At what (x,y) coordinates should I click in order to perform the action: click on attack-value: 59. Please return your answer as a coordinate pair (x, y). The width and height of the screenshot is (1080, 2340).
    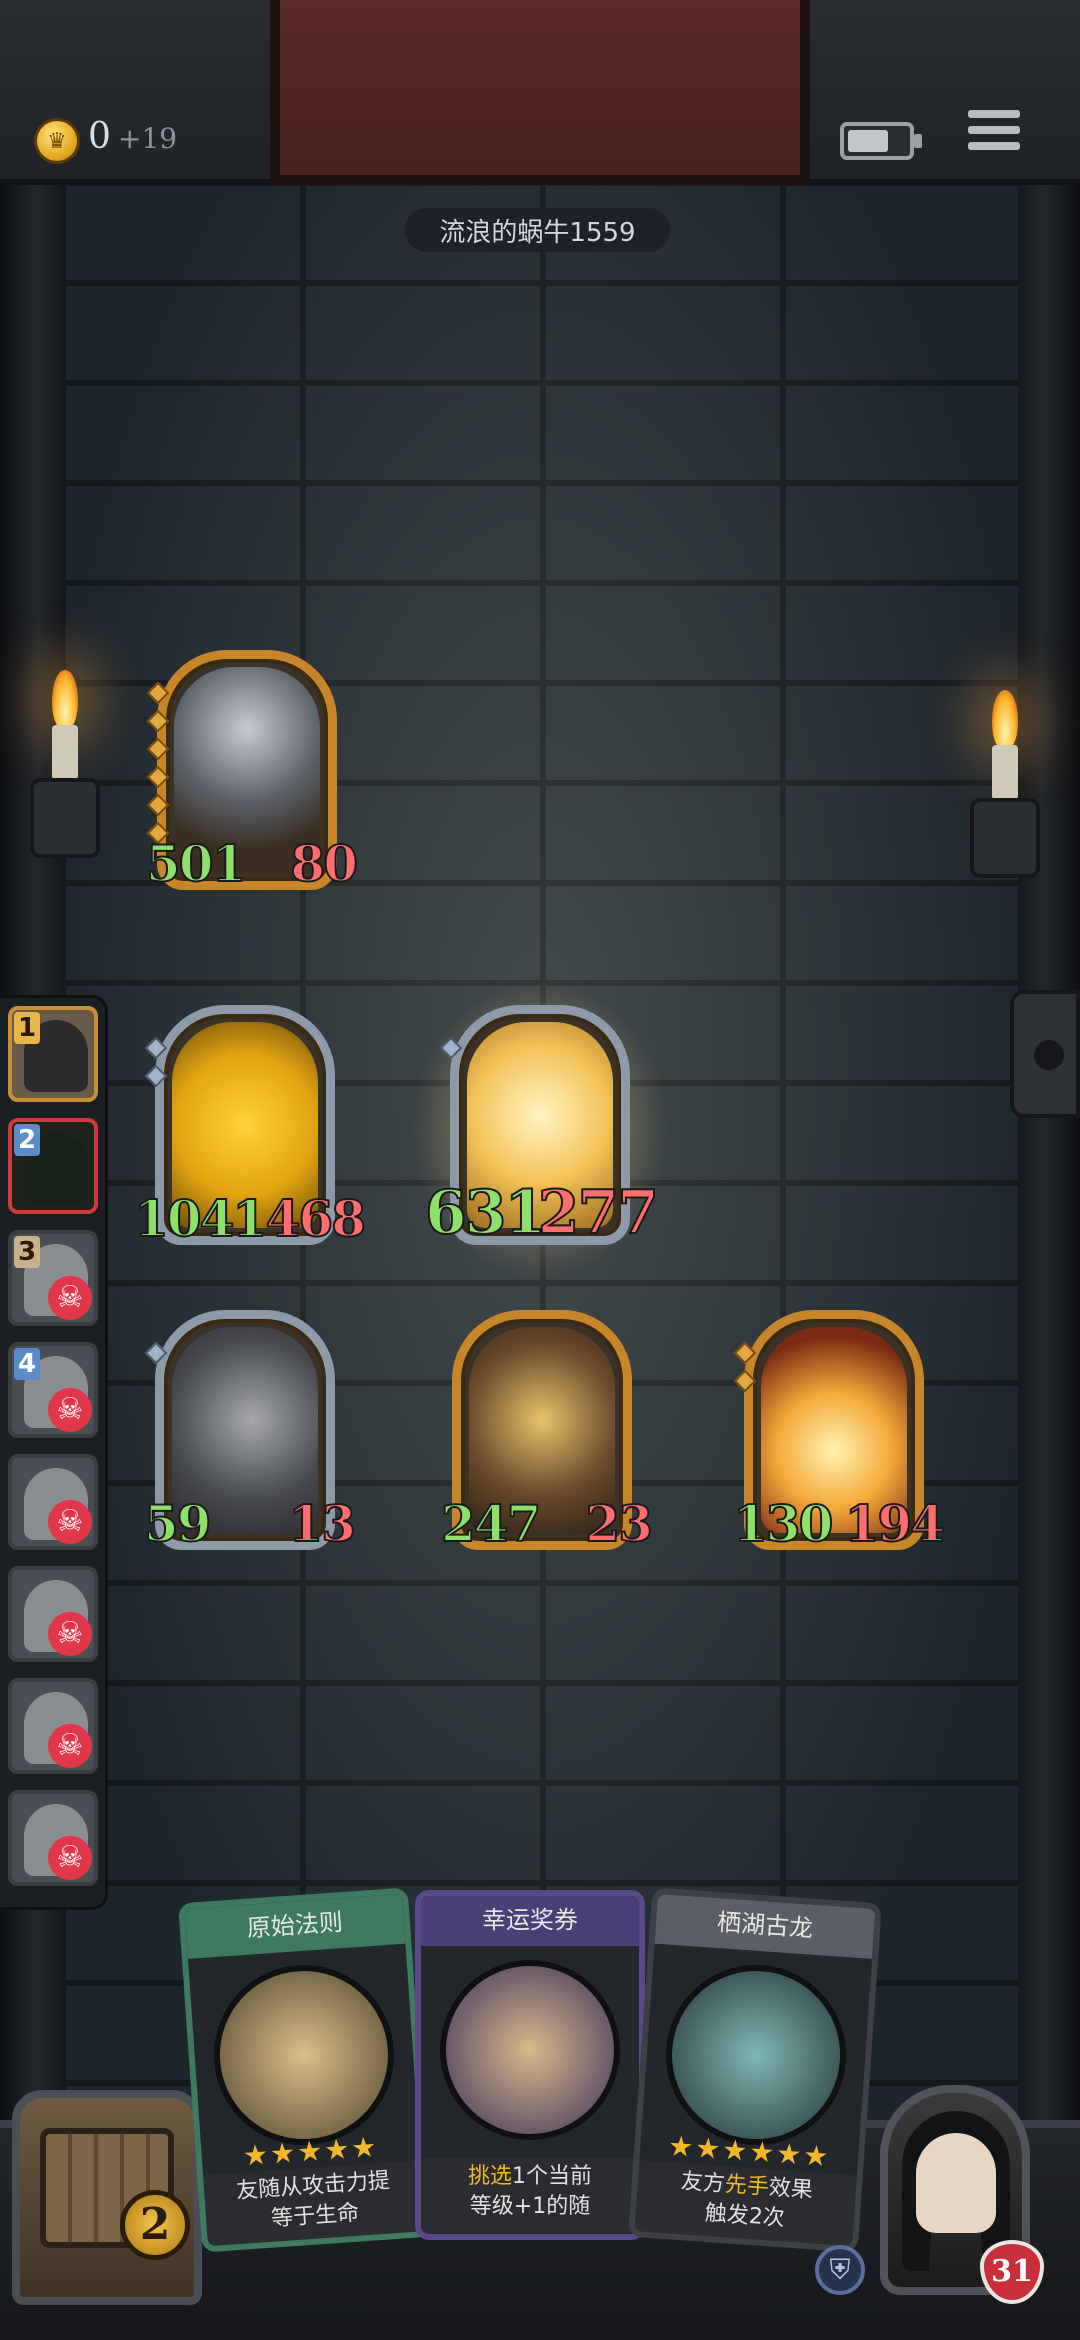
    Looking at the image, I should click on (178, 1523).